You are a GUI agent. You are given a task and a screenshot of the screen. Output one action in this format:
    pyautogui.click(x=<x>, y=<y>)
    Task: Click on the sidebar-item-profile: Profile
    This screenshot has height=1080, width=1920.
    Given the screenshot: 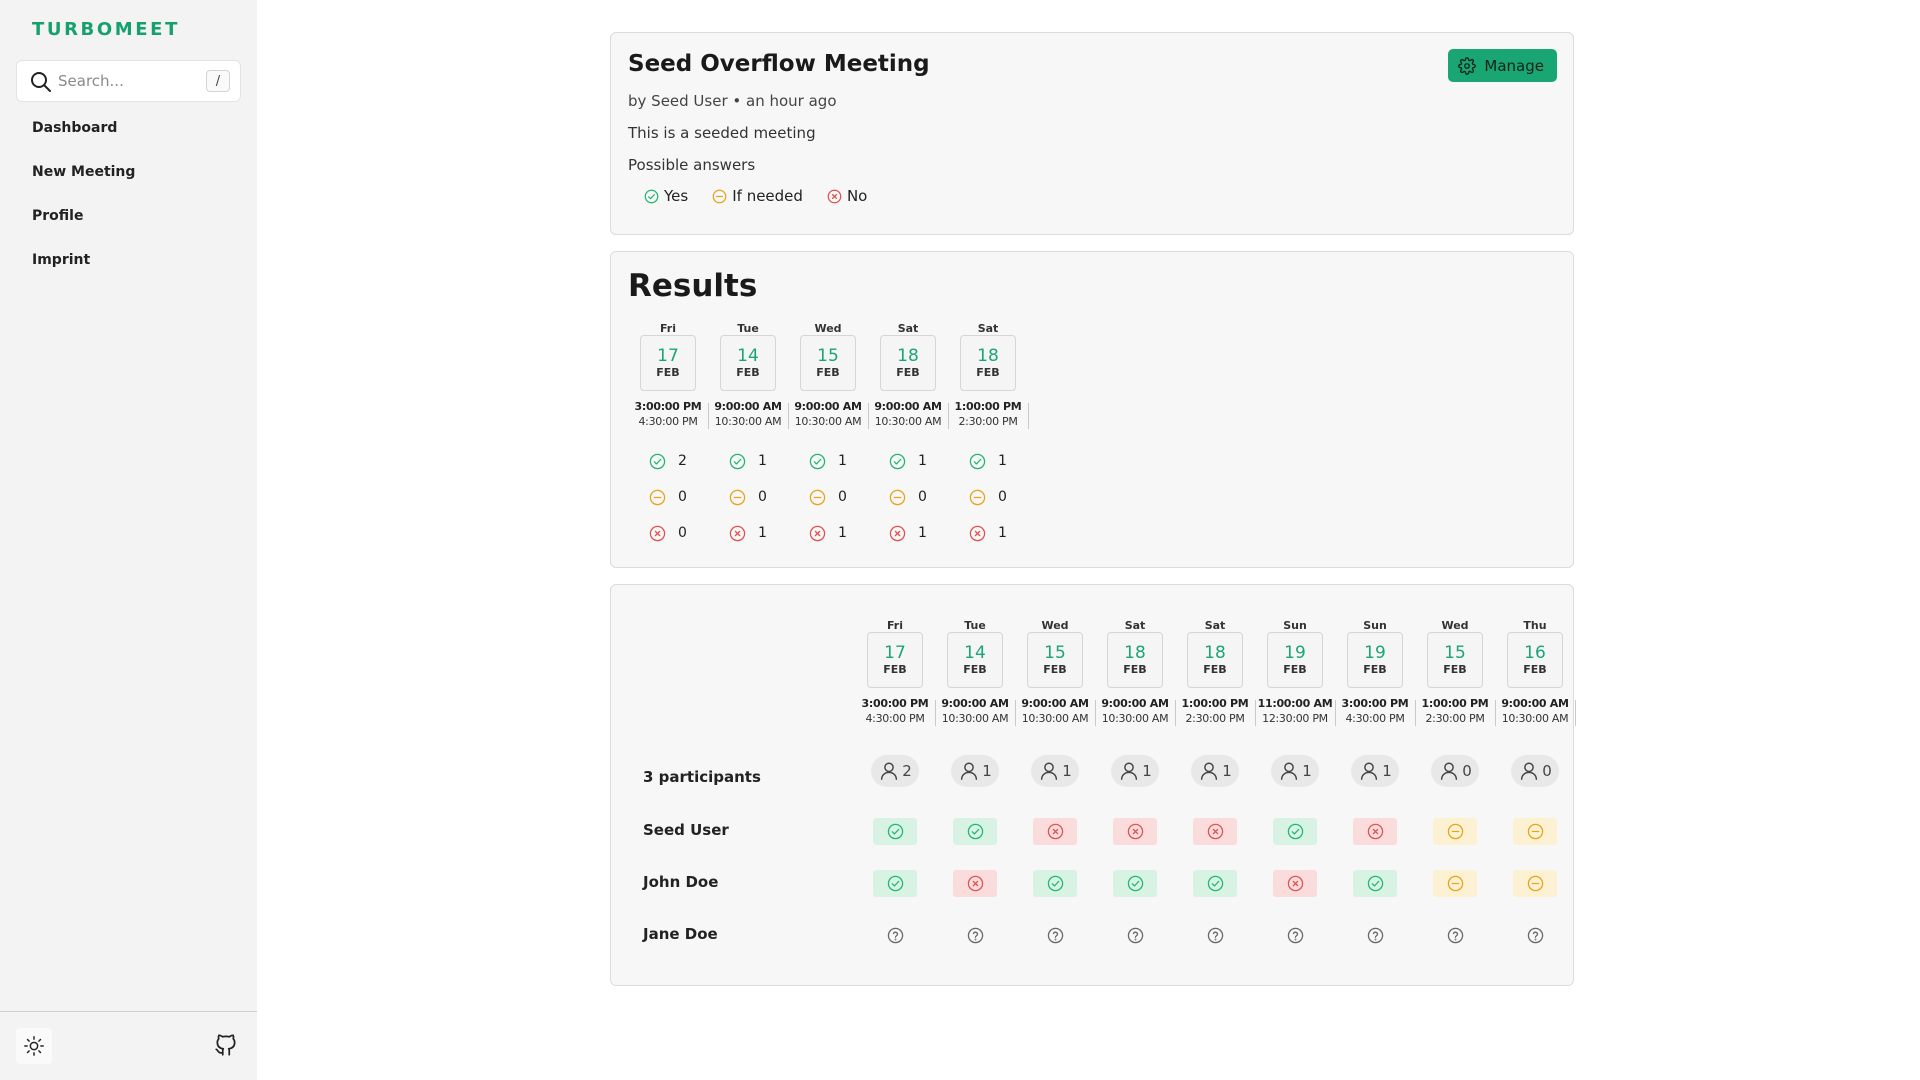 What is the action you would take?
    pyautogui.click(x=83, y=227)
    